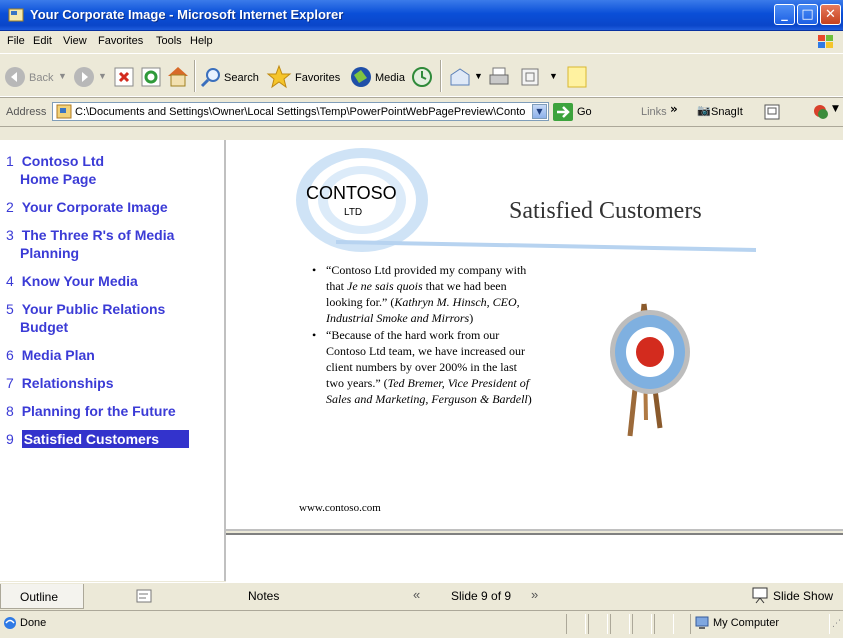 The width and height of the screenshot is (843, 638). I want to click on snagit-camera-icon: 📷, so click(704, 110).